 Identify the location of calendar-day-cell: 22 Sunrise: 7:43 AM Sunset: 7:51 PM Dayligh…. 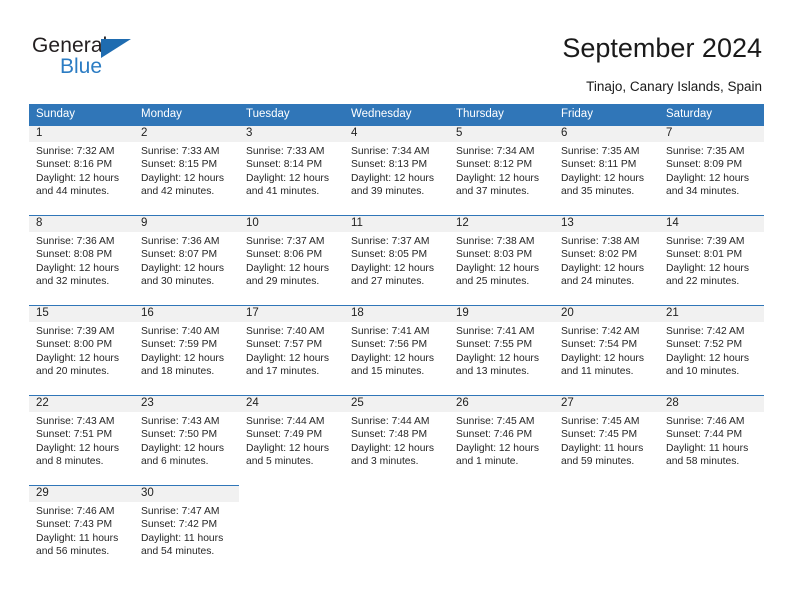
(81, 440).